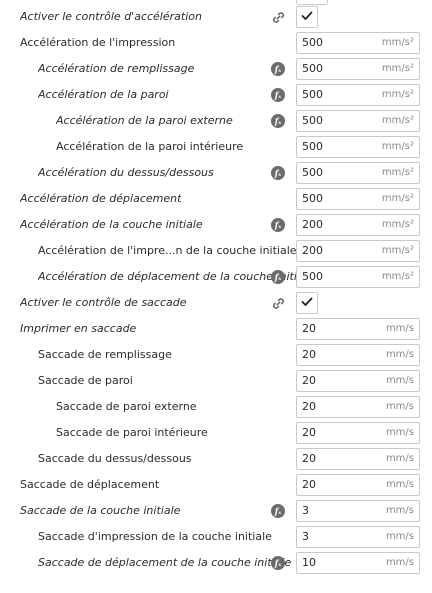 The width and height of the screenshot is (432, 593). Describe the element at coordinates (103, 94) in the screenshot. I see `setting-label: Accélération de la paroi` at that location.